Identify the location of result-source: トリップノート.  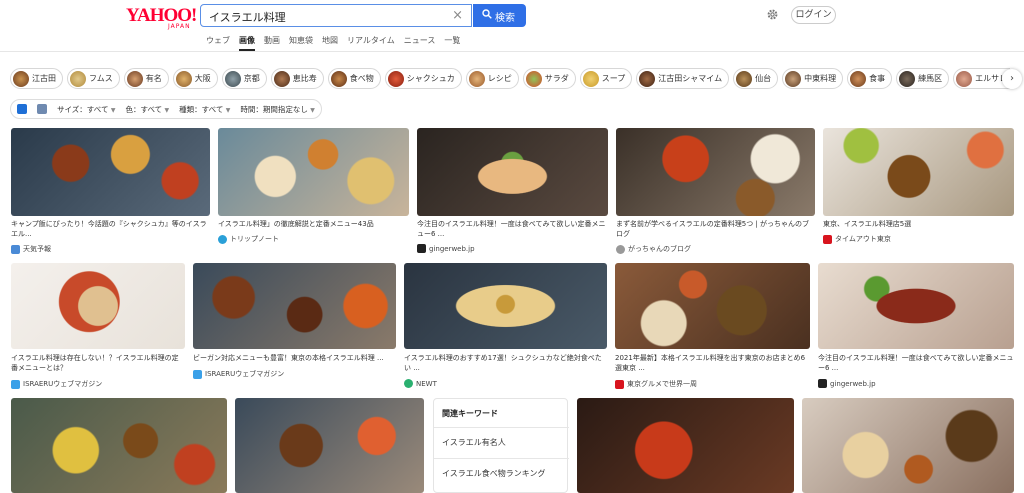
(248, 239).